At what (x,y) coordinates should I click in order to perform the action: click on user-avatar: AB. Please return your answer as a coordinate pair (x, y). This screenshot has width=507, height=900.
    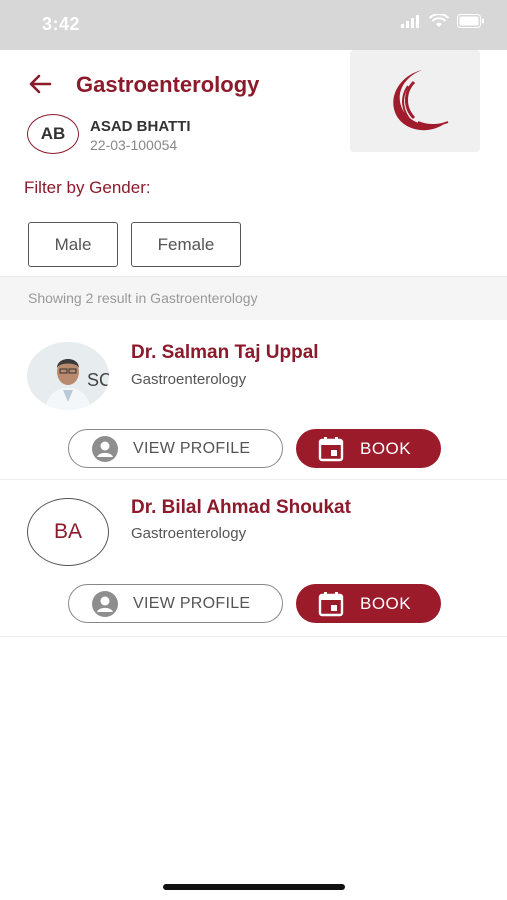
    Looking at the image, I should click on (53, 134).